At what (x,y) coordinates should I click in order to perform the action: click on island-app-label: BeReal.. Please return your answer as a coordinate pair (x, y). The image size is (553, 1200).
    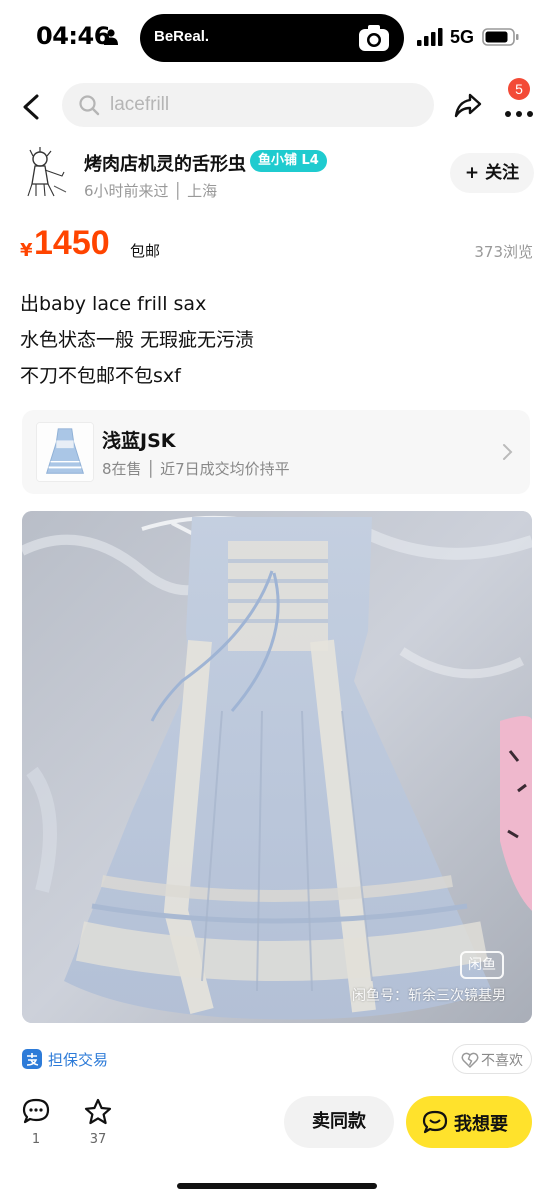
    Looking at the image, I should click on (182, 36).